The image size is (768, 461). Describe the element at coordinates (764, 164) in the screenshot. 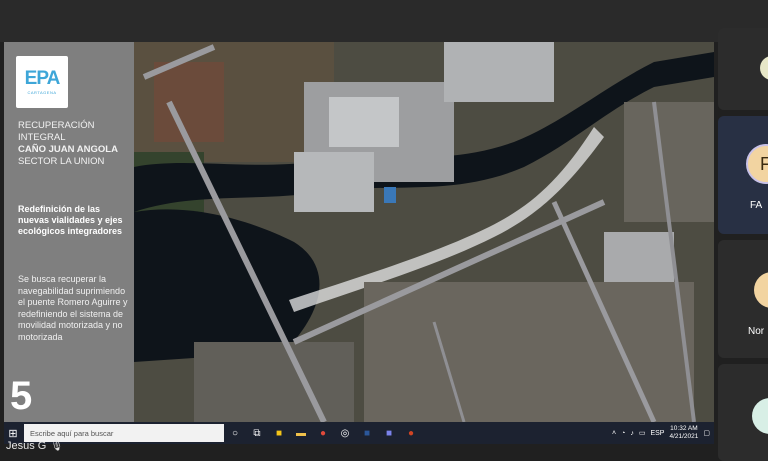

I see `participant-initial: F` at that location.